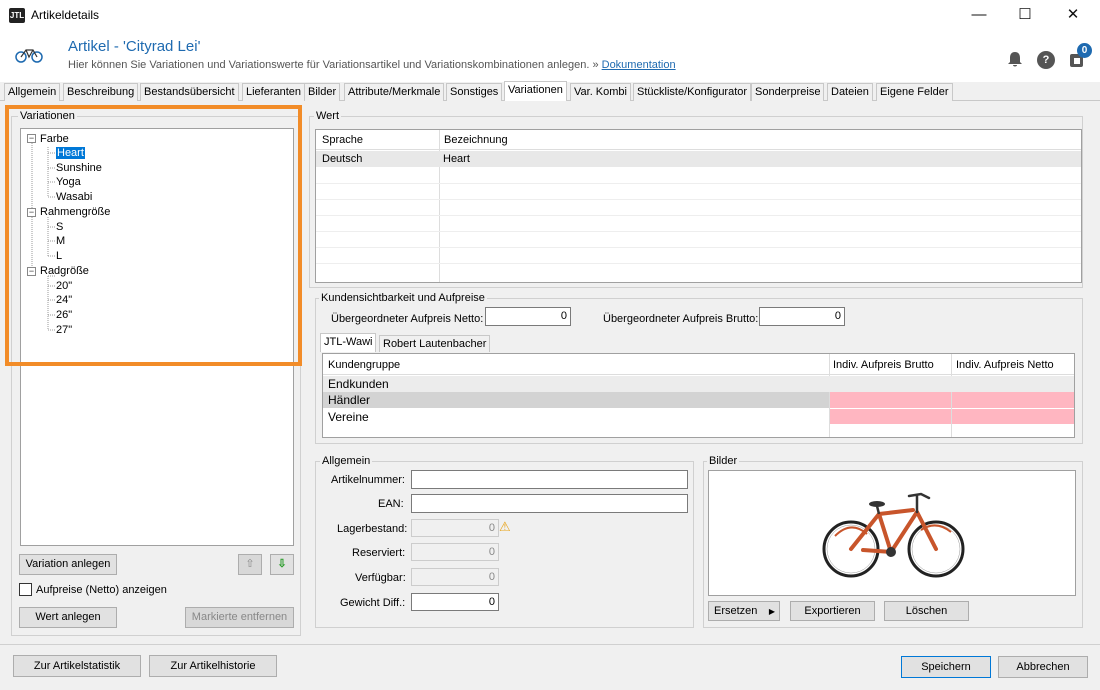 This screenshot has height=690, width=1100. Describe the element at coordinates (101, 590) in the screenshot. I see `show-prices-label: Aufpreise (Netto) anzeigen` at that location.